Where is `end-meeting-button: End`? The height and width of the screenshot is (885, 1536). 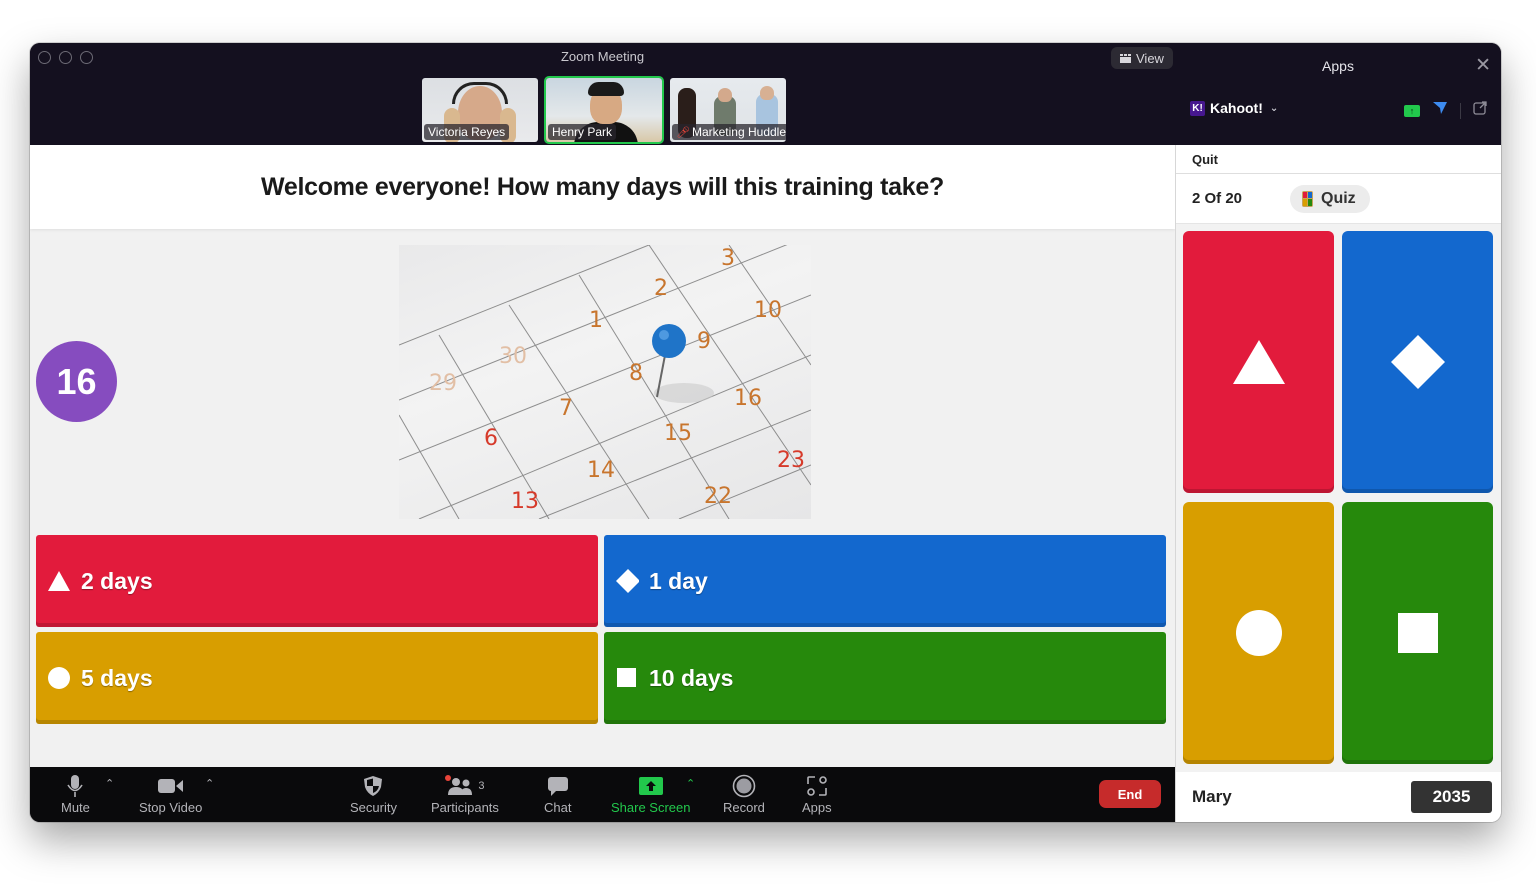
end-meeting-button: End is located at coordinates (1130, 794).